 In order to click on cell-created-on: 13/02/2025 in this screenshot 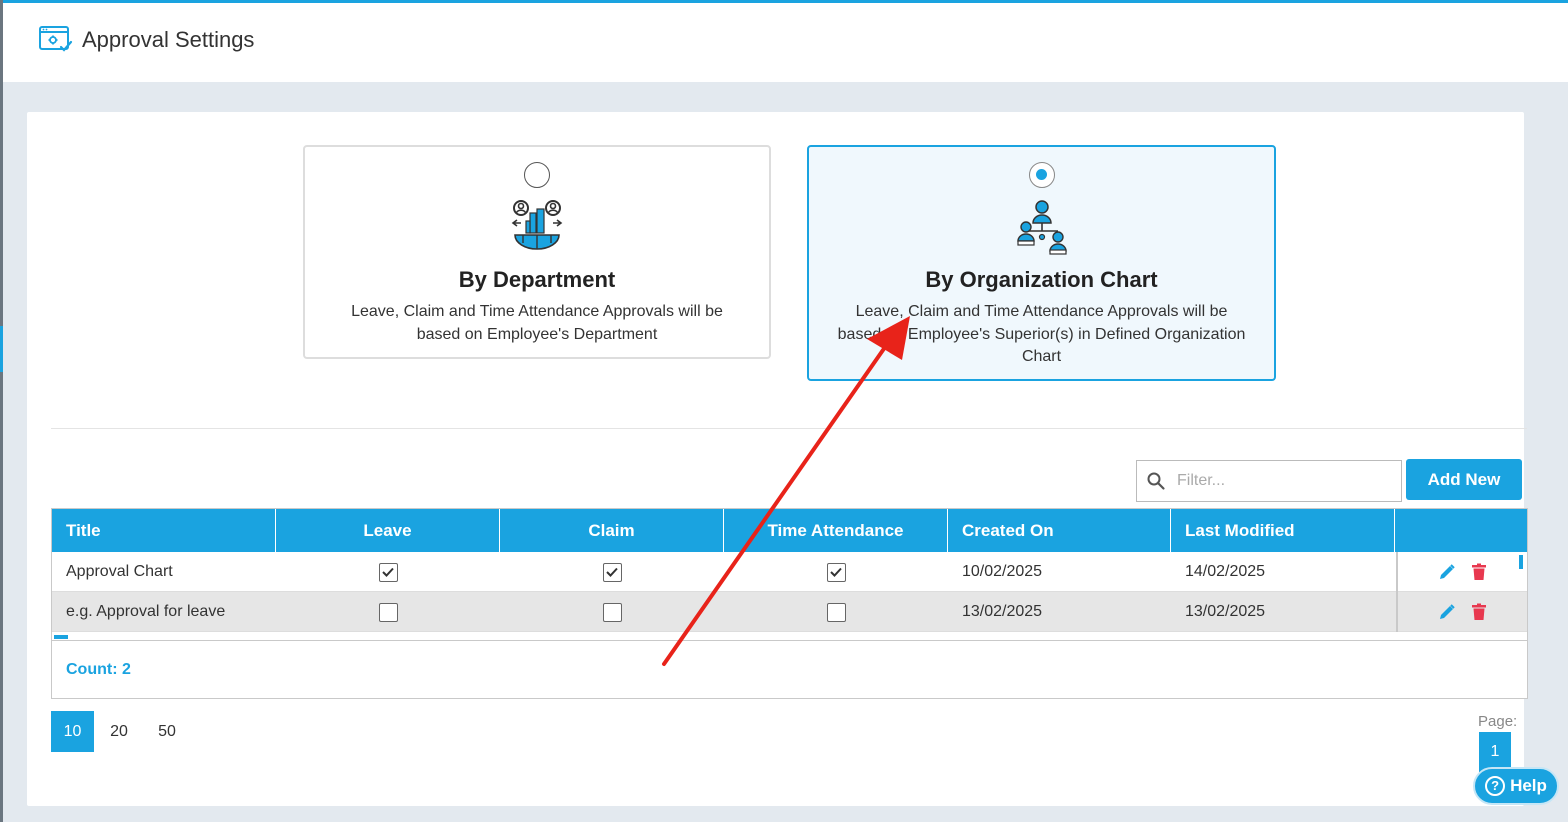, I will do `click(1002, 611)`.